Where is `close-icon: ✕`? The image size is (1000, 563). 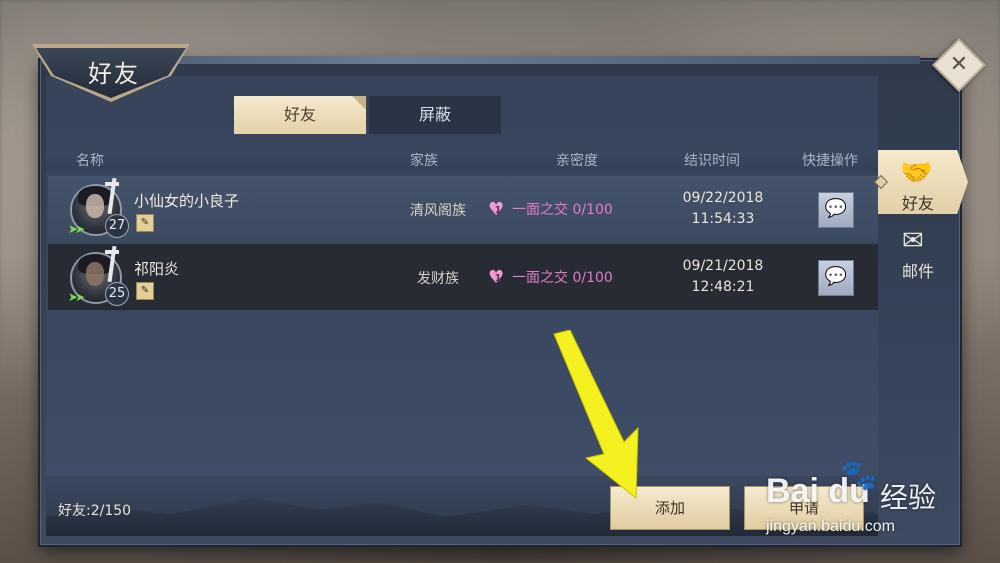 close-icon: ✕ is located at coordinates (959, 65).